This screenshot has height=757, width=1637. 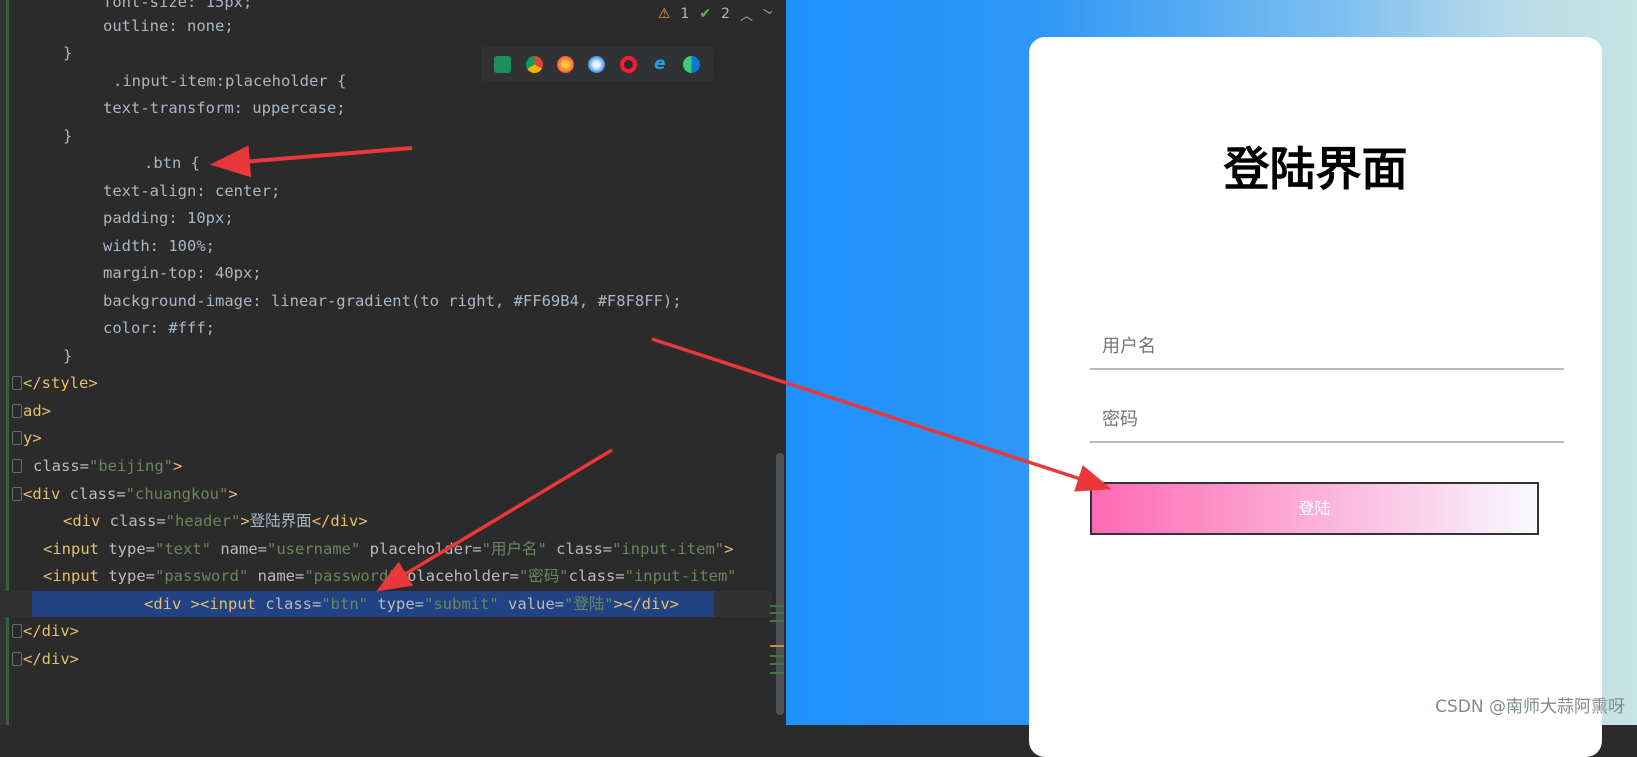 I want to click on code-token: <div ><input, so click(x=205, y=604).